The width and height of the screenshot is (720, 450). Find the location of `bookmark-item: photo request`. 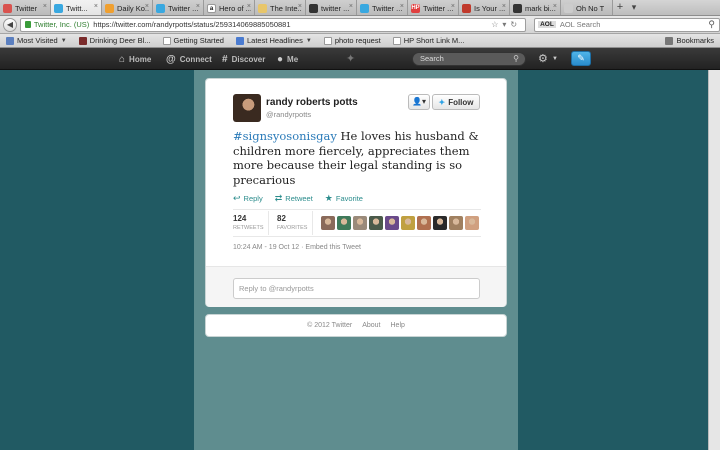

bookmark-item: photo request is located at coordinates (352, 40).